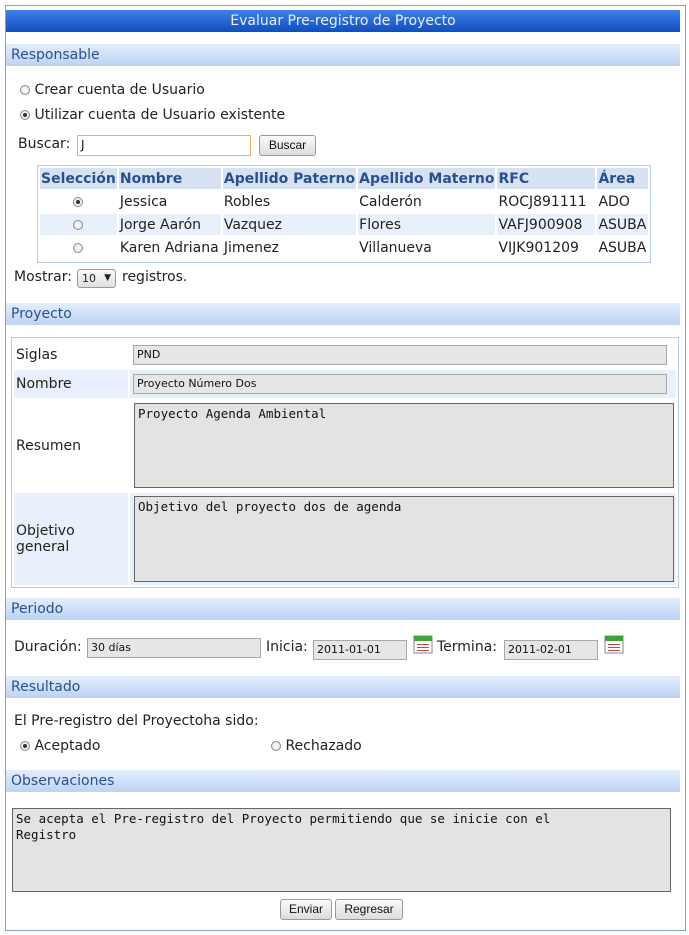 This screenshot has height=935, width=689. Describe the element at coordinates (369, 909) in the screenshot. I see `back-button: Regresar` at that location.